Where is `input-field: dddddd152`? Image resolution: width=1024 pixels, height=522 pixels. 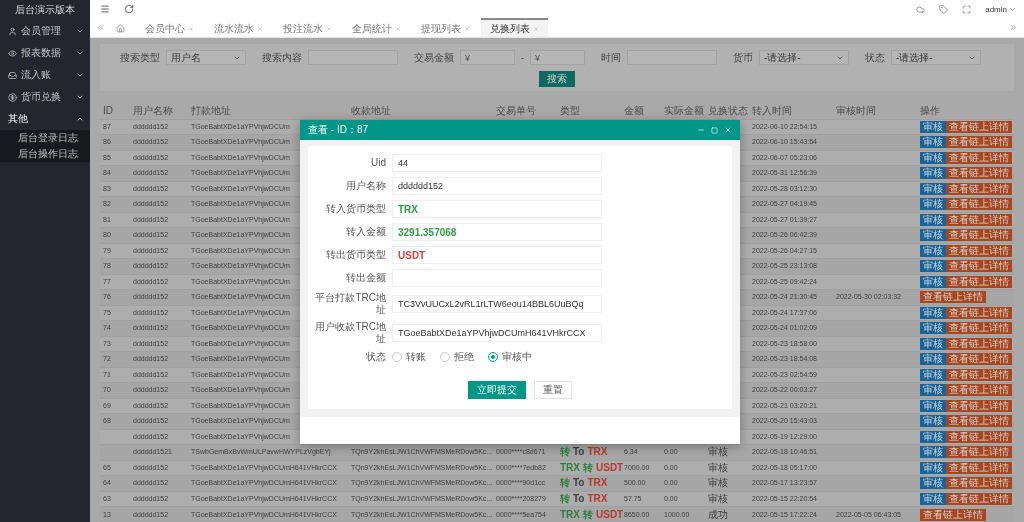 input-field: dddddd152 is located at coordinates (497, 186).